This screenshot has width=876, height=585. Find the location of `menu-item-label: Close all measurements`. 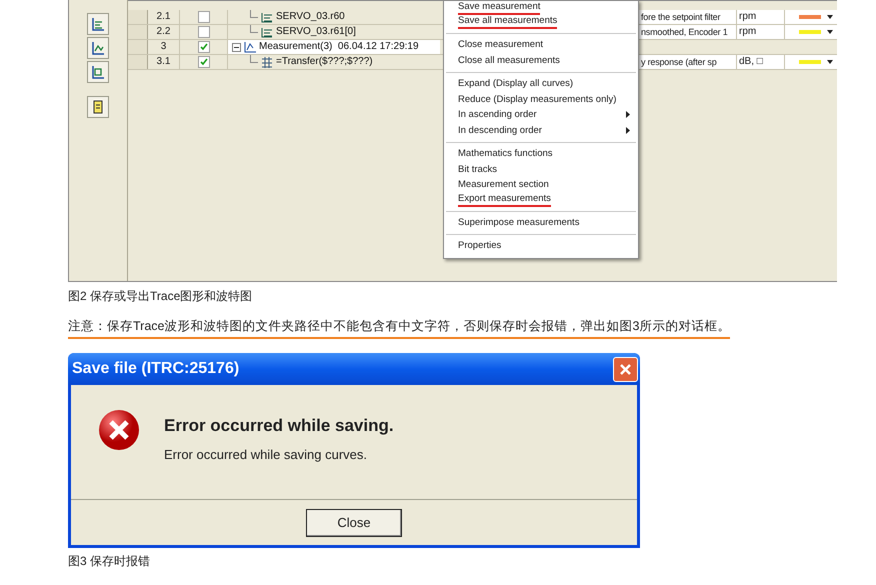

menu-item-label: Close all measurements is located at coordinates (509, 61).